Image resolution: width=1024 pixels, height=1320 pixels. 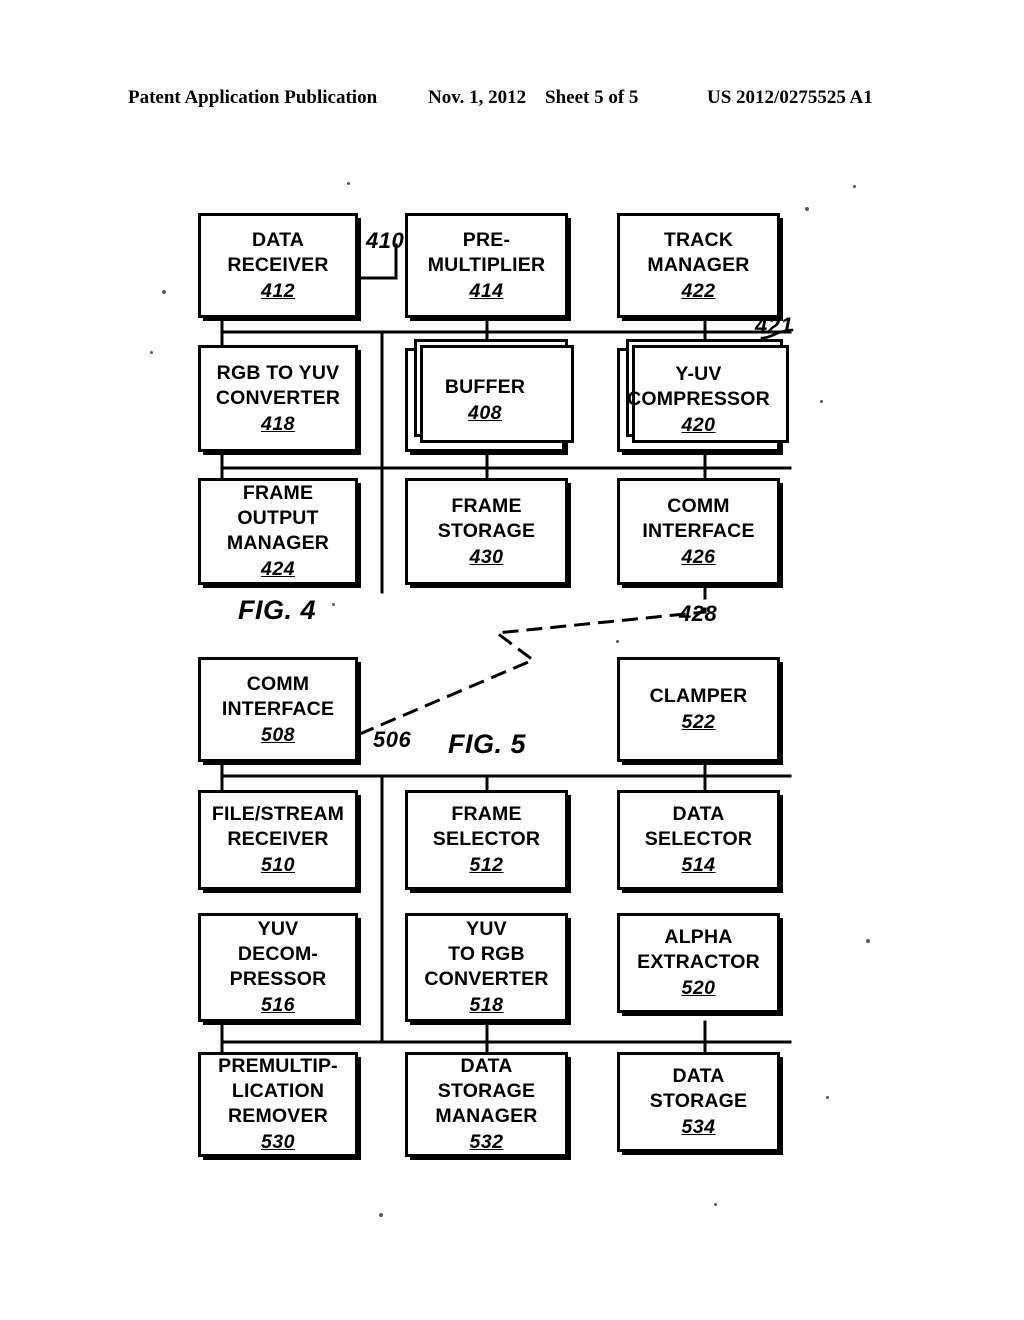 What do you see at coordinates (698, 1127) in the screenshot?
I see `node-data-storage-534-ref: 534` at bounding box center [698, 1127].